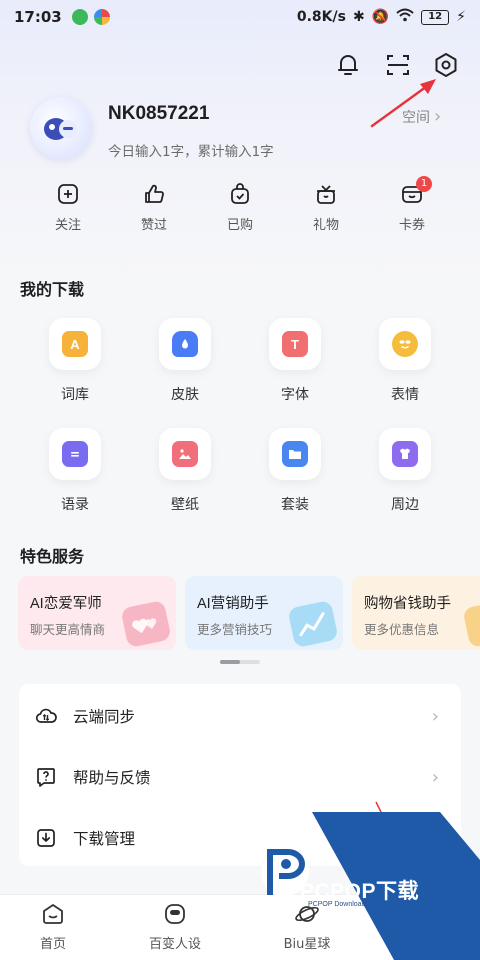 The height and width of the screenshot is (960, 480). I want to click on quick-action-coupons: 1 卡券, so click(412, 204).